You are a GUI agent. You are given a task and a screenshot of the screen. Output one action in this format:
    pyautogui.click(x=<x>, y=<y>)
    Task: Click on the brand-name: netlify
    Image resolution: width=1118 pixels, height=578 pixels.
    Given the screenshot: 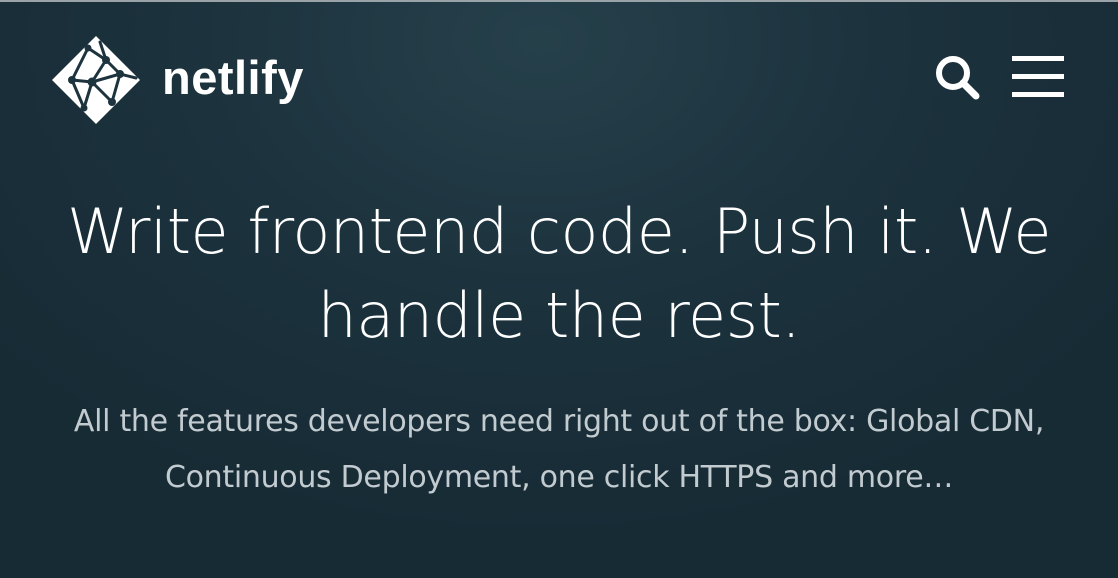 What is the action you would take?
    pyautogui.click(x=233, y=77)
    